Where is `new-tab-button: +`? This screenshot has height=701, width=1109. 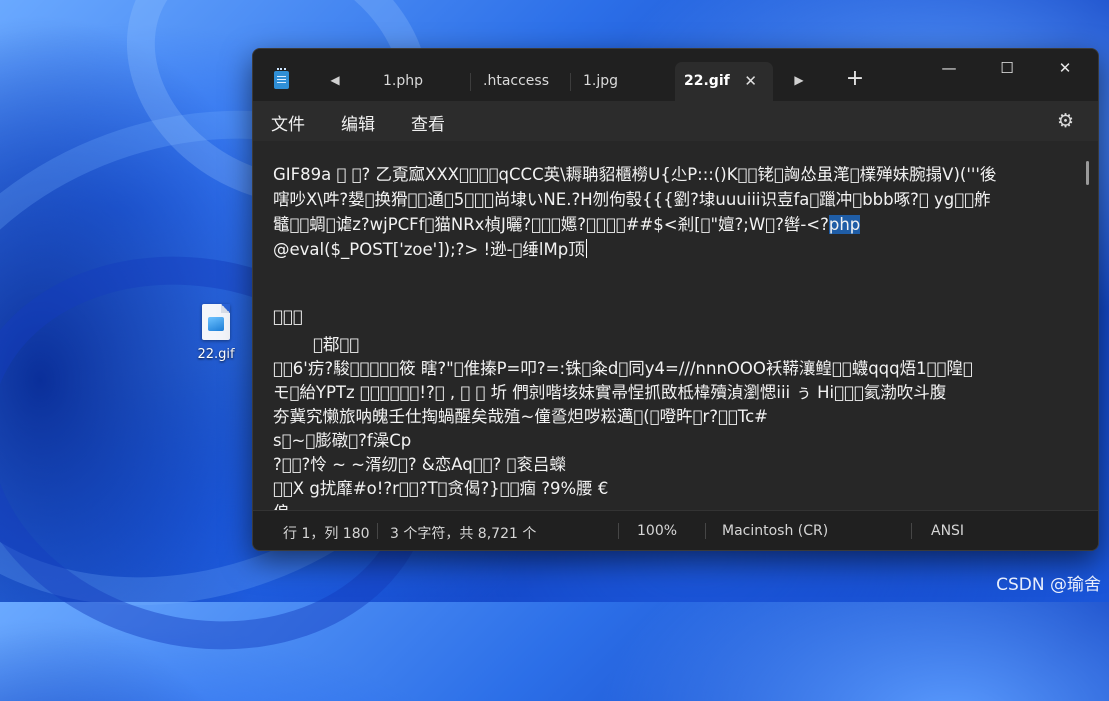
new-tab-button: + is located at coordinates (855, 78).